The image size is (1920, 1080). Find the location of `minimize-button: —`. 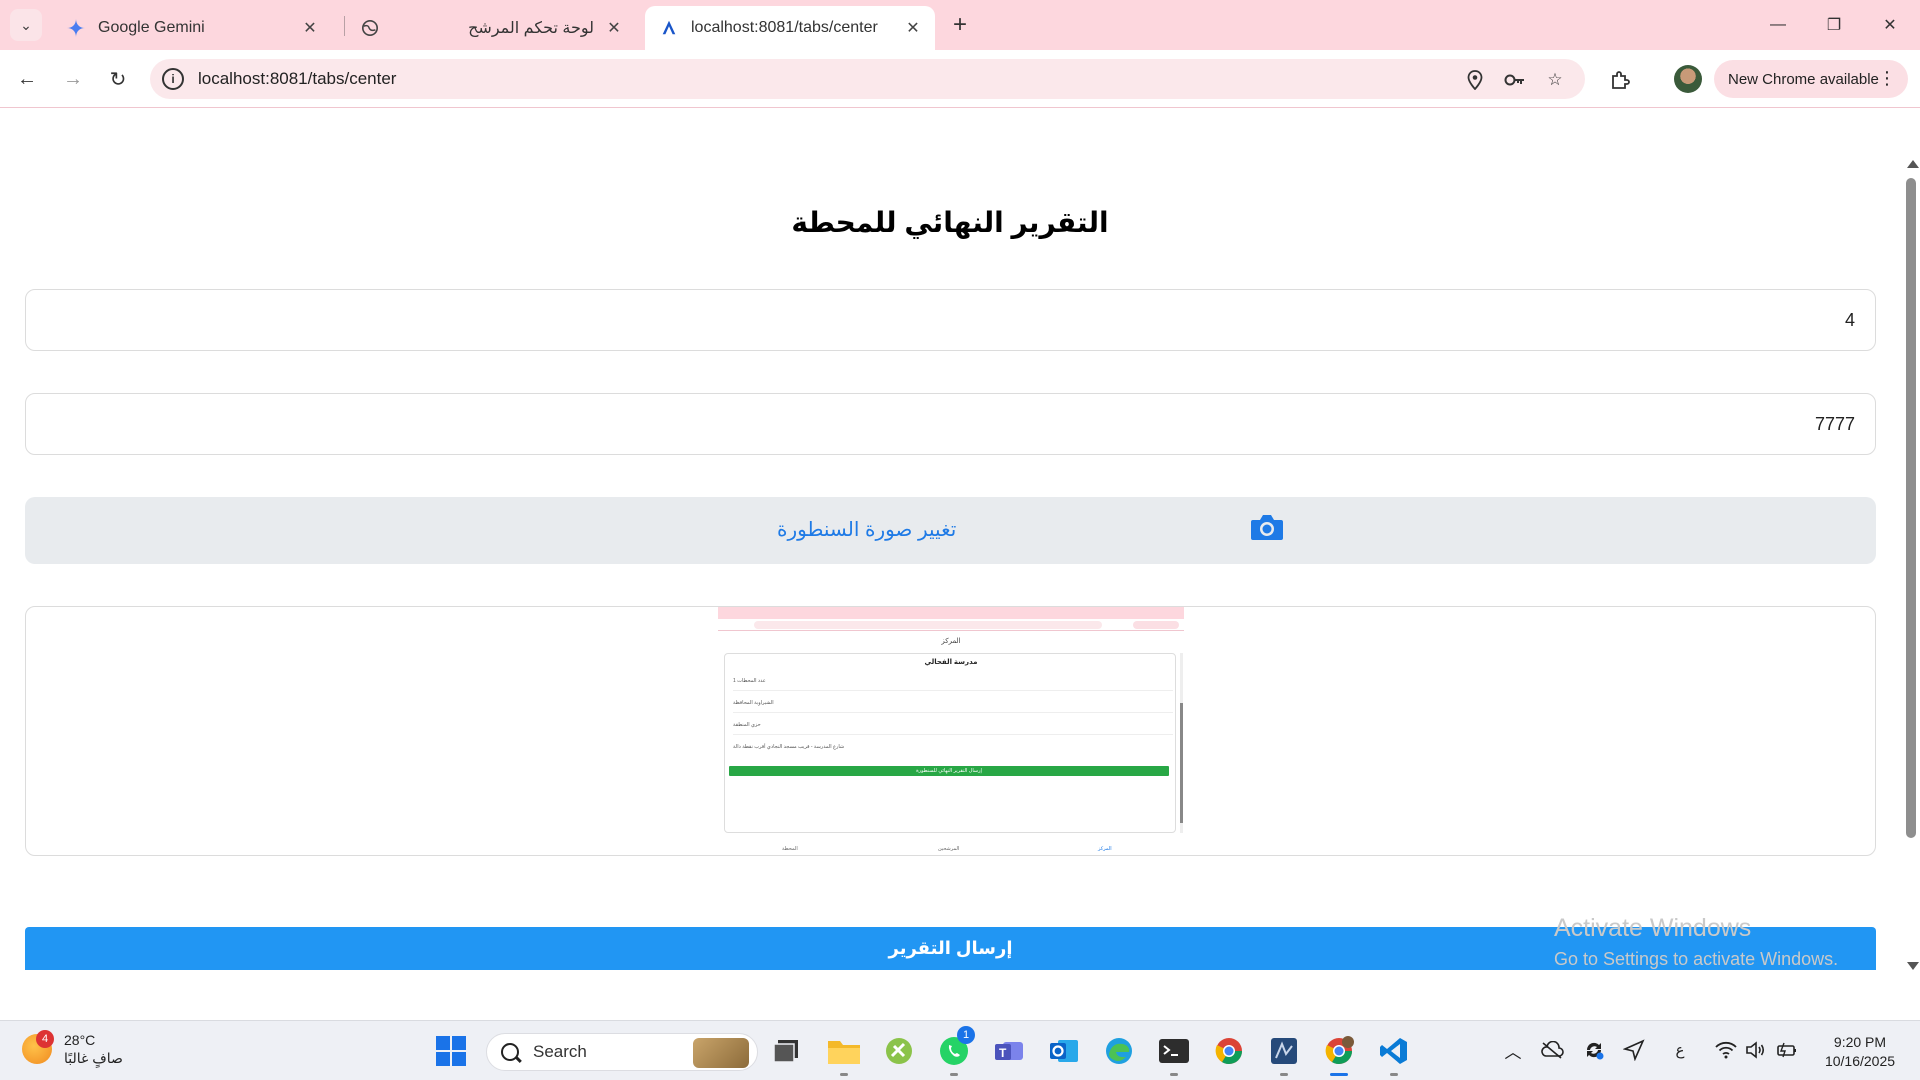

minimize-button: — is located at coordinates (1778, 25).